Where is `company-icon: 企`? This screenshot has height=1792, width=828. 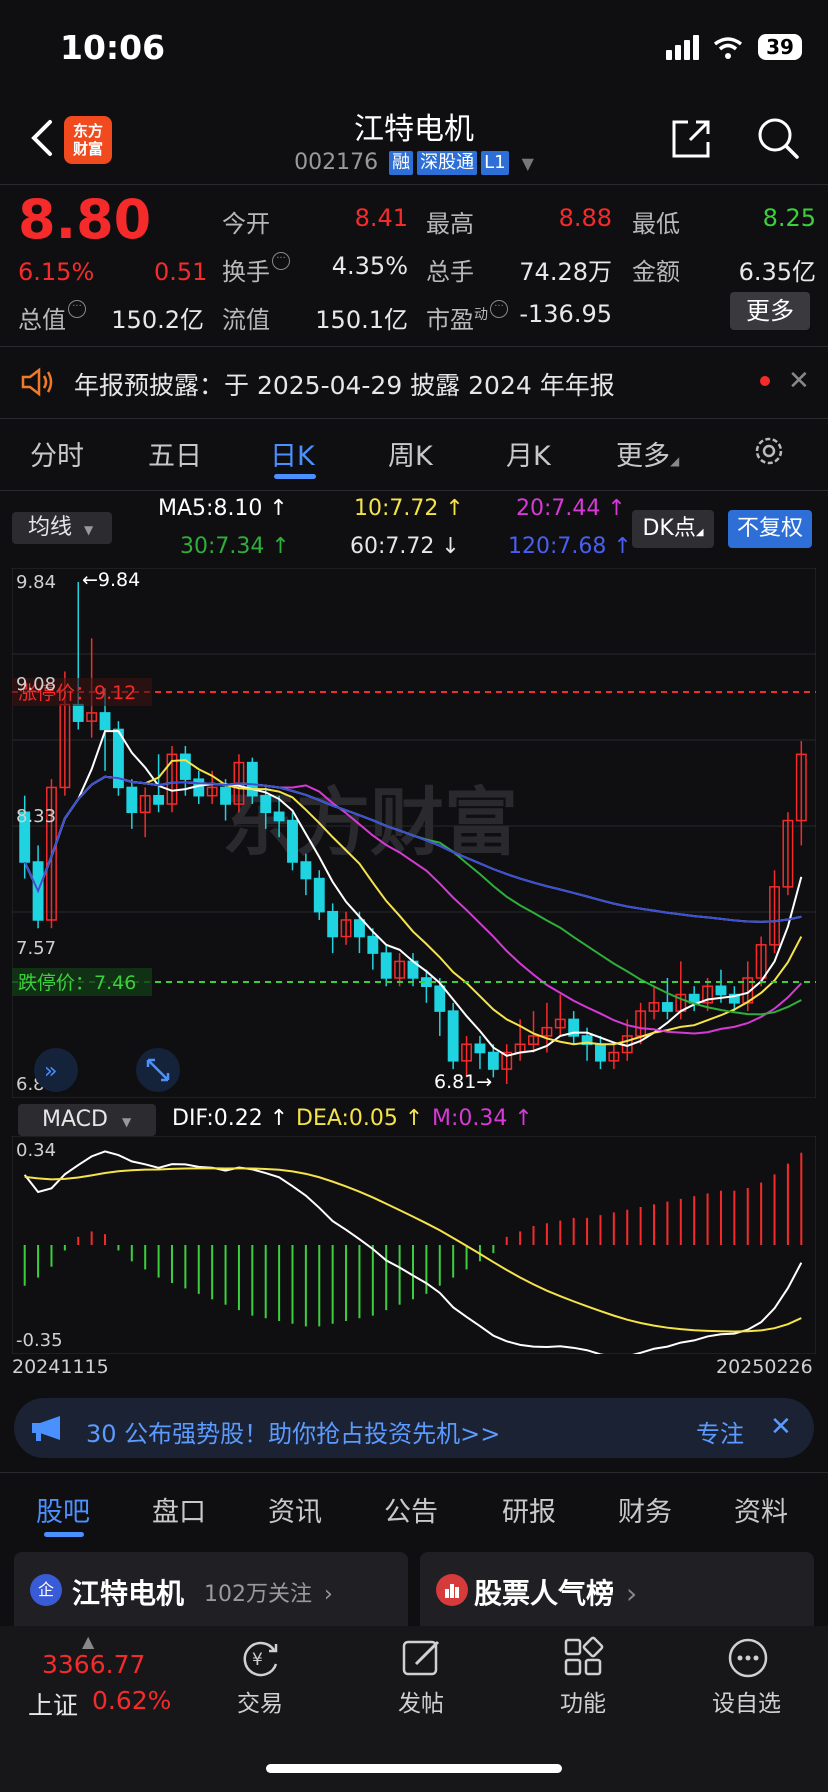 company-icon: 企 is located at coordinates (46, 1590).